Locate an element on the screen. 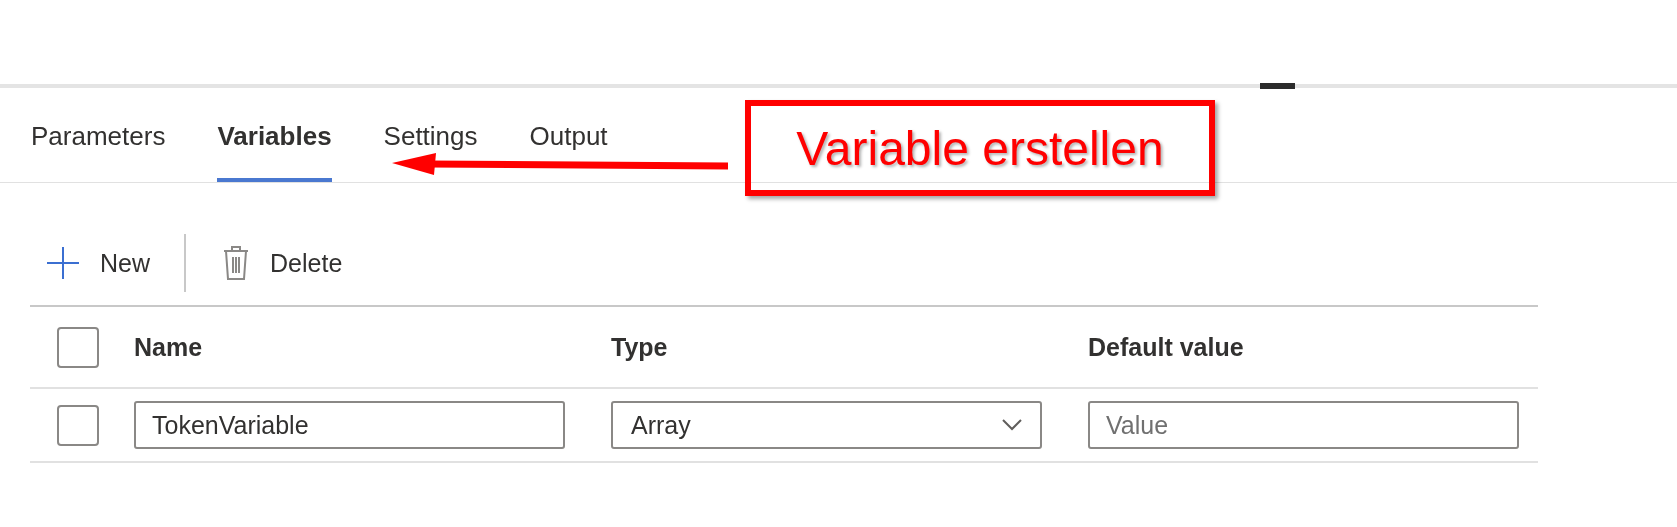 This screenshot has height=527, width=1677. type-dropdown: Array is located at coordinates (826, 425).